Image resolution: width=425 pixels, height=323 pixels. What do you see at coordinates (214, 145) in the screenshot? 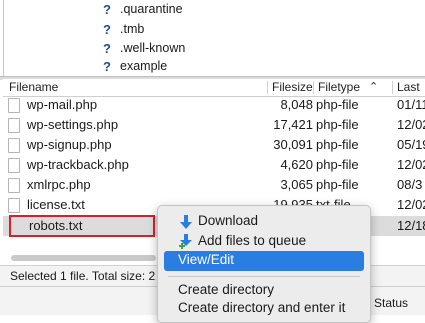
I see `table-row: wp-signup.php 30,091 php-file 05/19` at bounding box center [214, 145].